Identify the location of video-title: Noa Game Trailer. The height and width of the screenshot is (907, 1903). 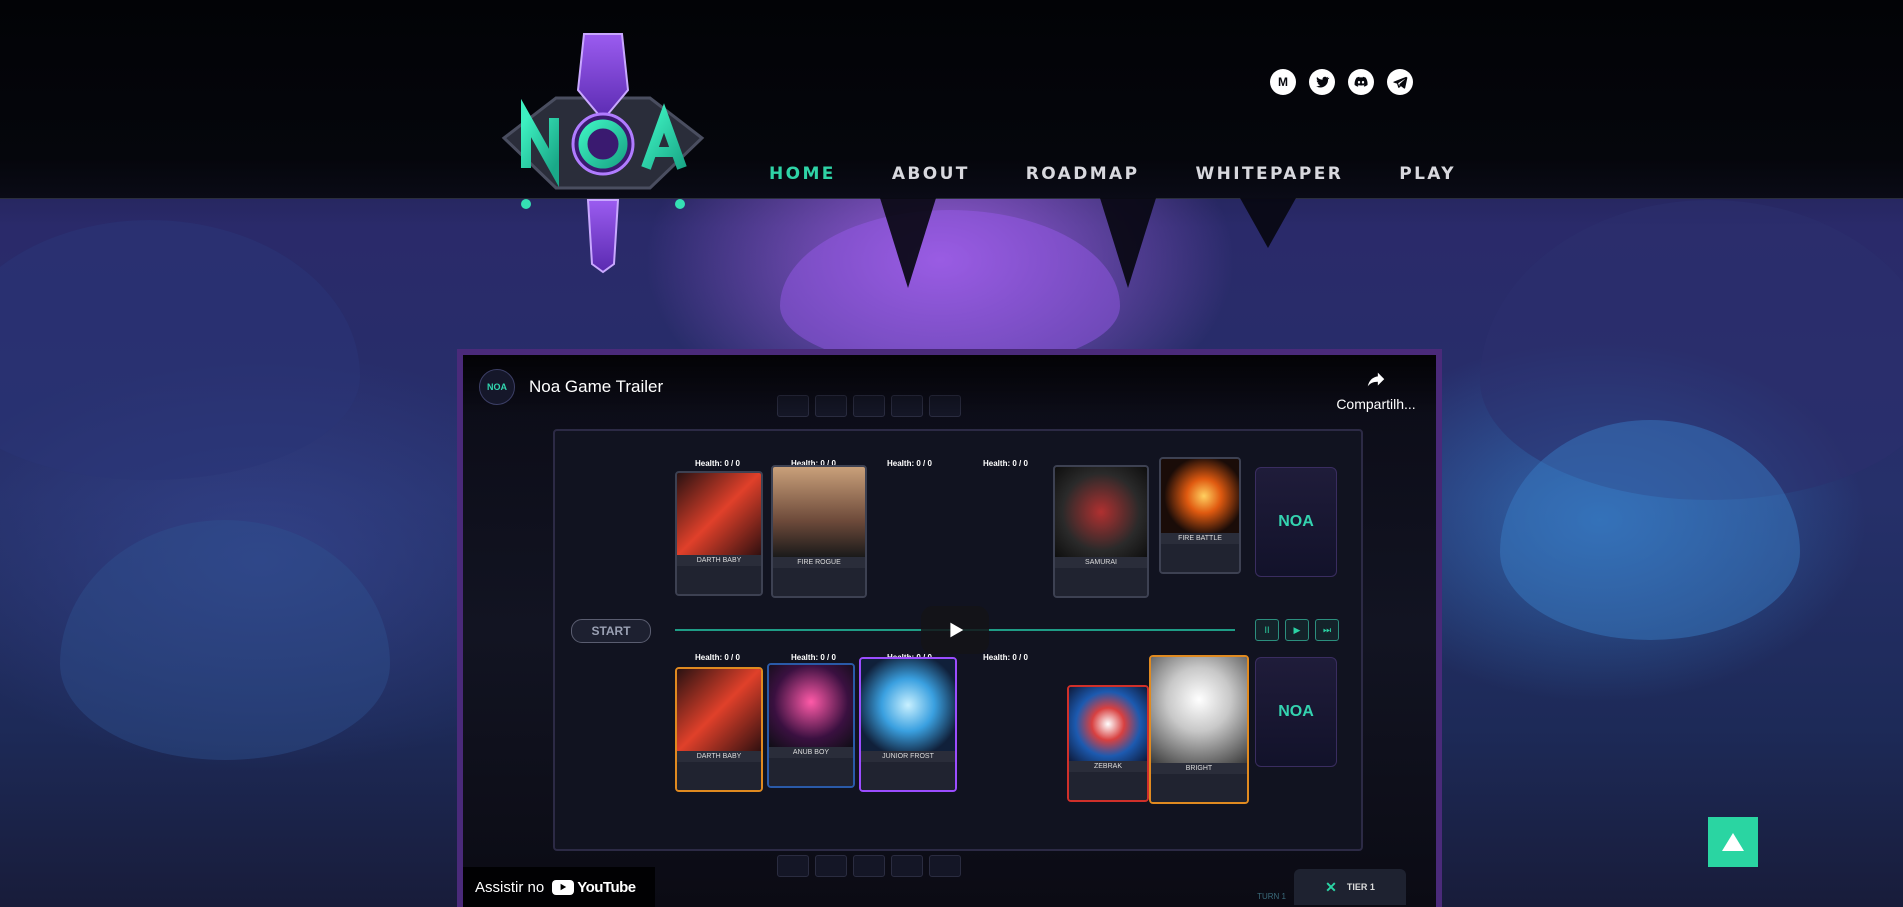
(596, 387).